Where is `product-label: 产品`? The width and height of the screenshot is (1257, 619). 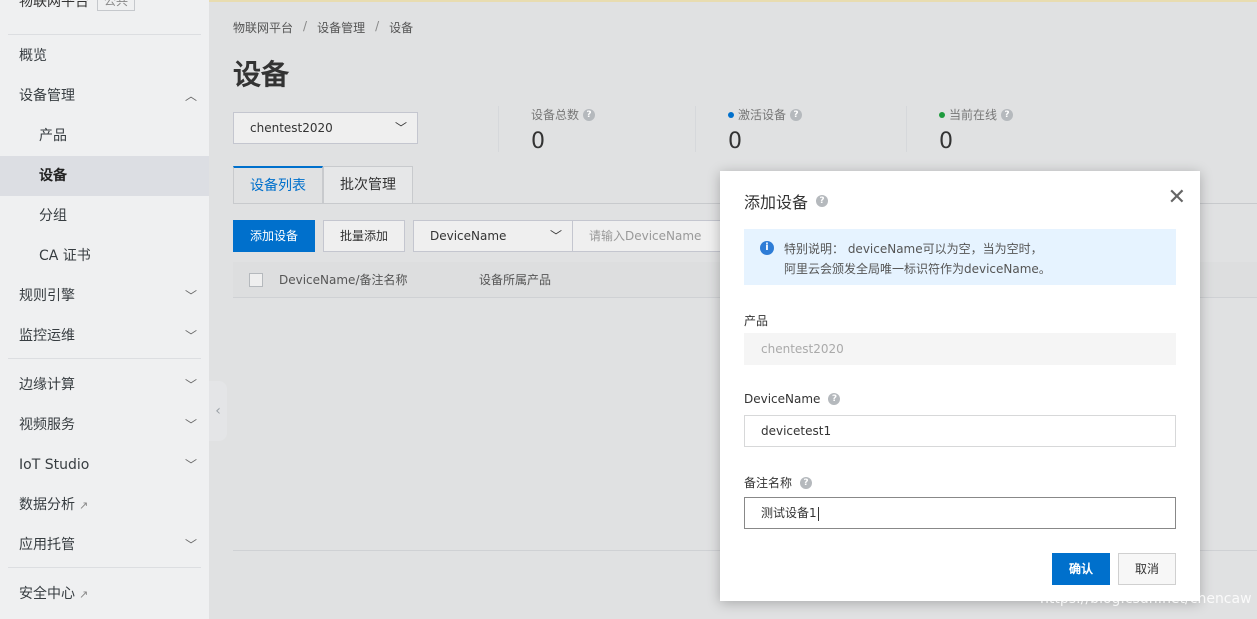 product-label: 产品 is located at coordinates (756, 320).